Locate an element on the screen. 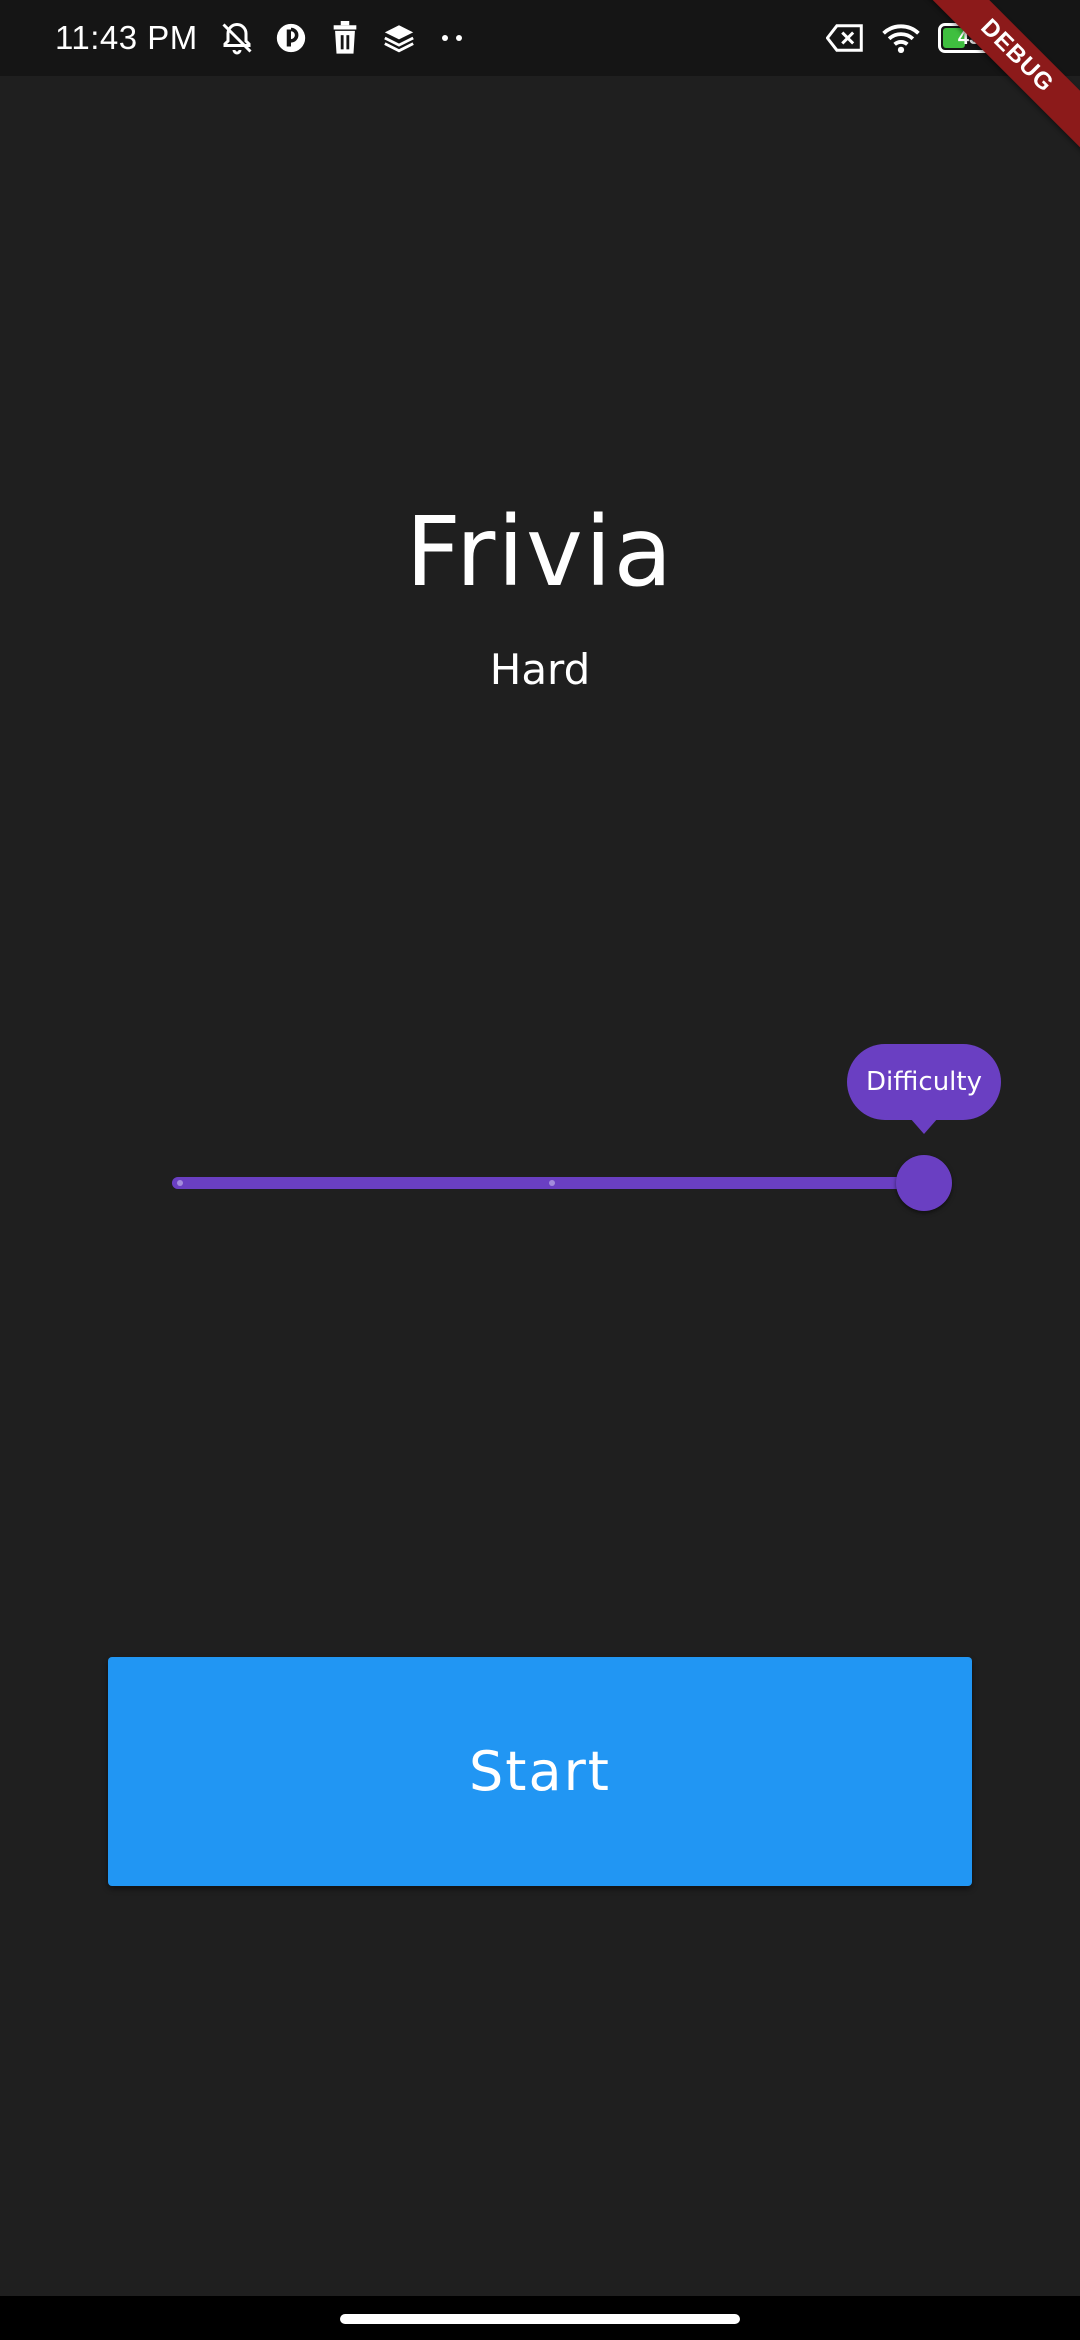 Image resolution: width=1080 pixels, height=2340 pixels. start-button: Start is located at coordinates (540, 1771).